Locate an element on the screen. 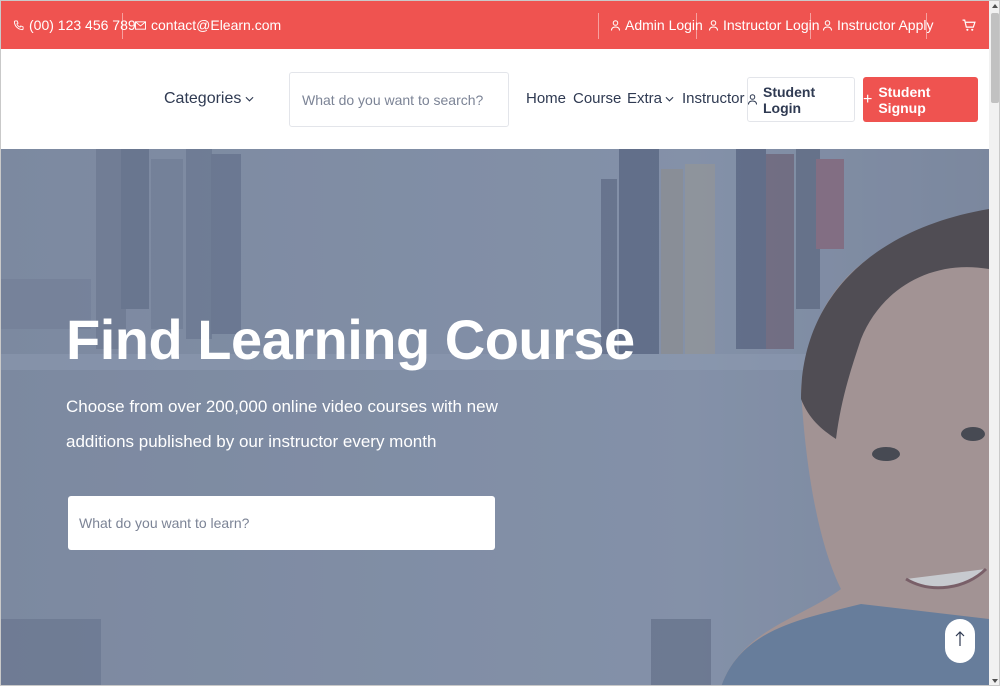  cart-button is located at coordinates (971, 25).